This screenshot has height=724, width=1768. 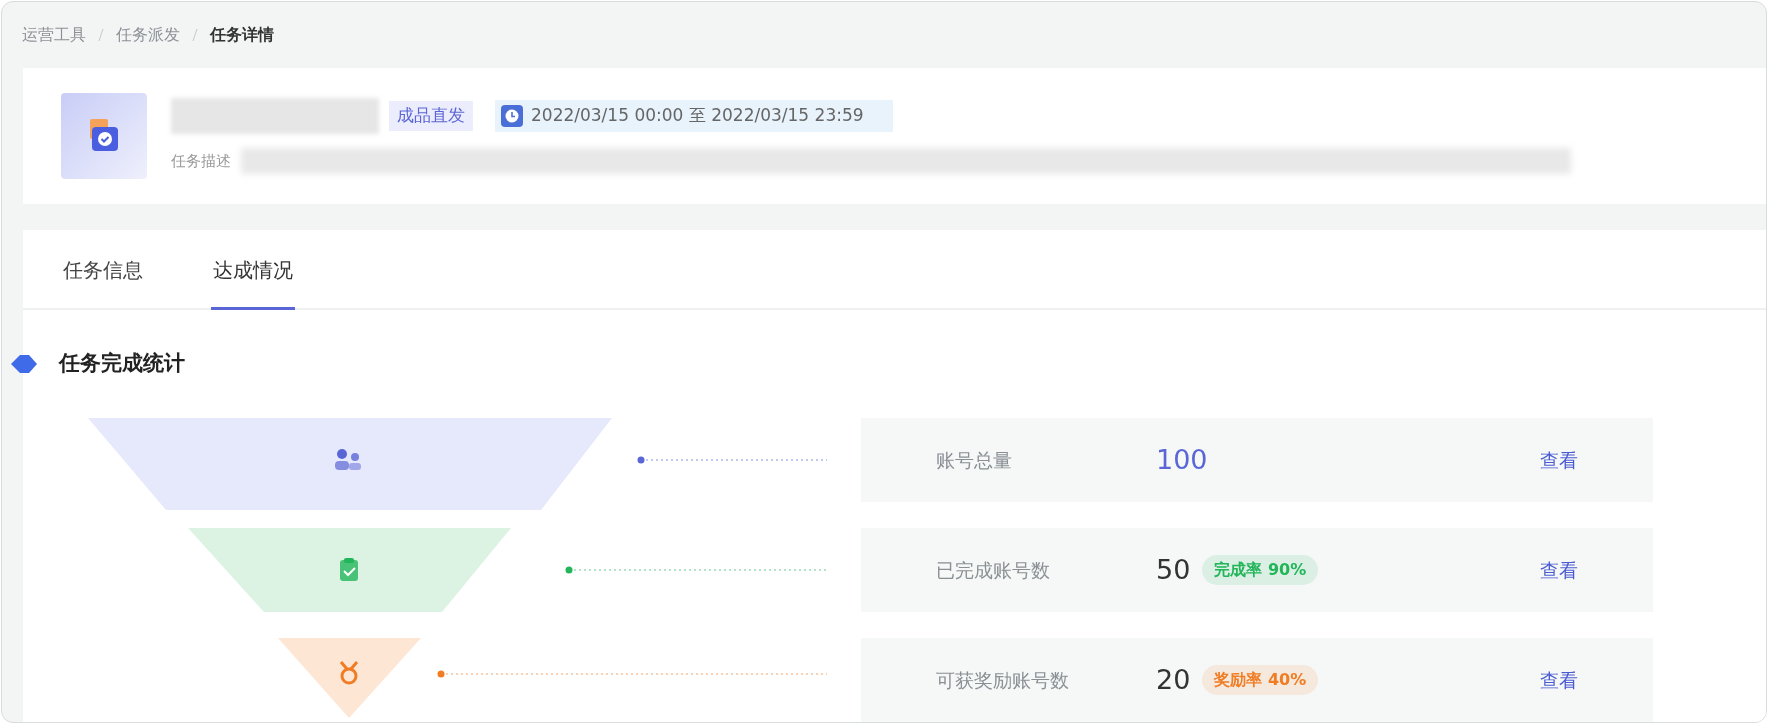 What do you see at coordinates (1260, 570) in the screenshot?
I see `rate-badge: 完成率 90%` at bounding box center [1260, 570].